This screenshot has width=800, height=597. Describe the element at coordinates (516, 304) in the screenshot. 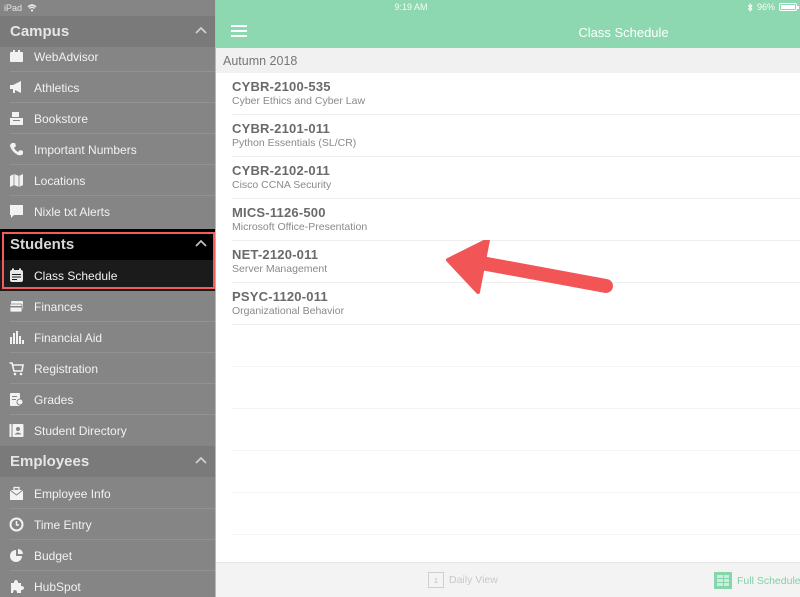

I see `course-row: PSYC-1120-011 Organizational Behavior` at that location.